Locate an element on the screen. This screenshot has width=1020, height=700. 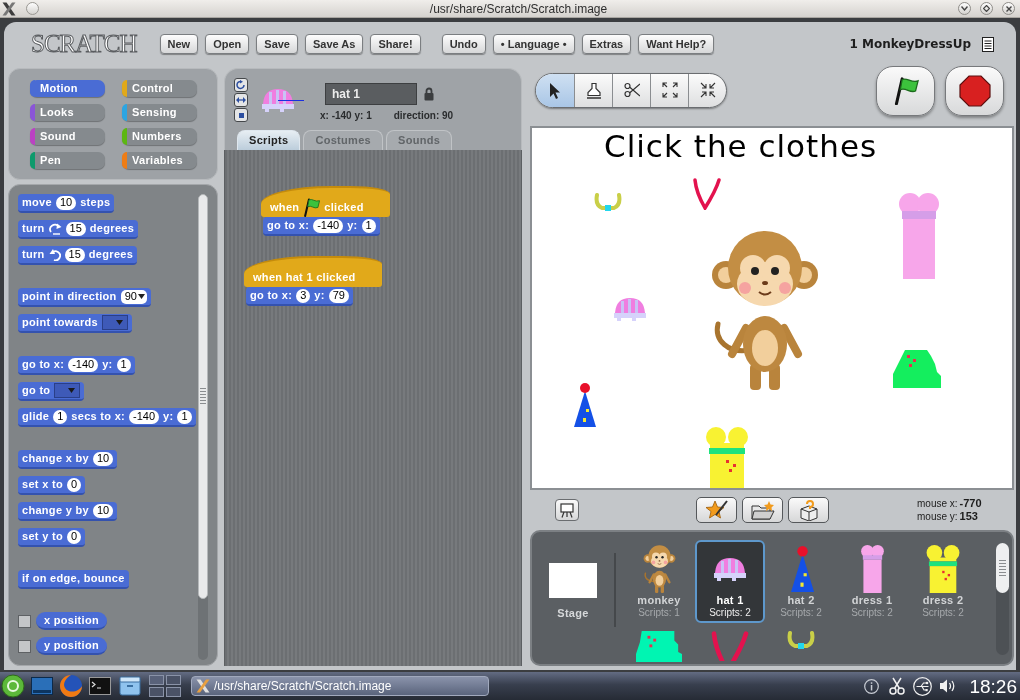
stage-label: Stage is located at coordinates (573, 613).